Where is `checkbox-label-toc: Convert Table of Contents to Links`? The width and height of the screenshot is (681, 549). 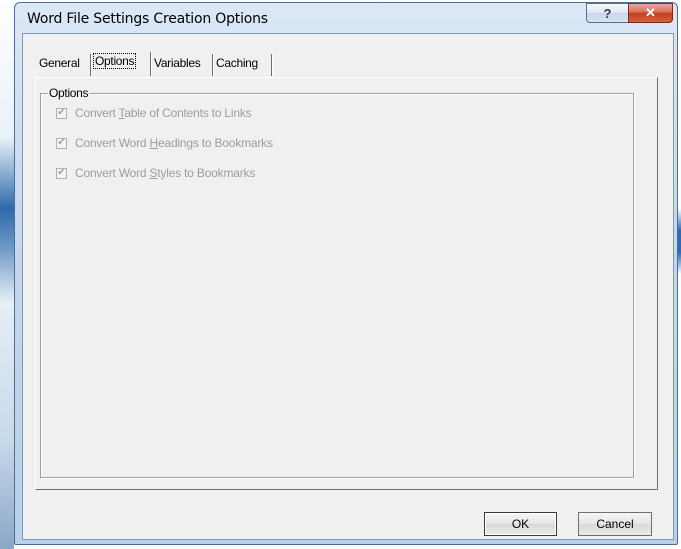 checkbox-label-toc: Convert Table of Contents to Links is located at coordinates (163, 113).